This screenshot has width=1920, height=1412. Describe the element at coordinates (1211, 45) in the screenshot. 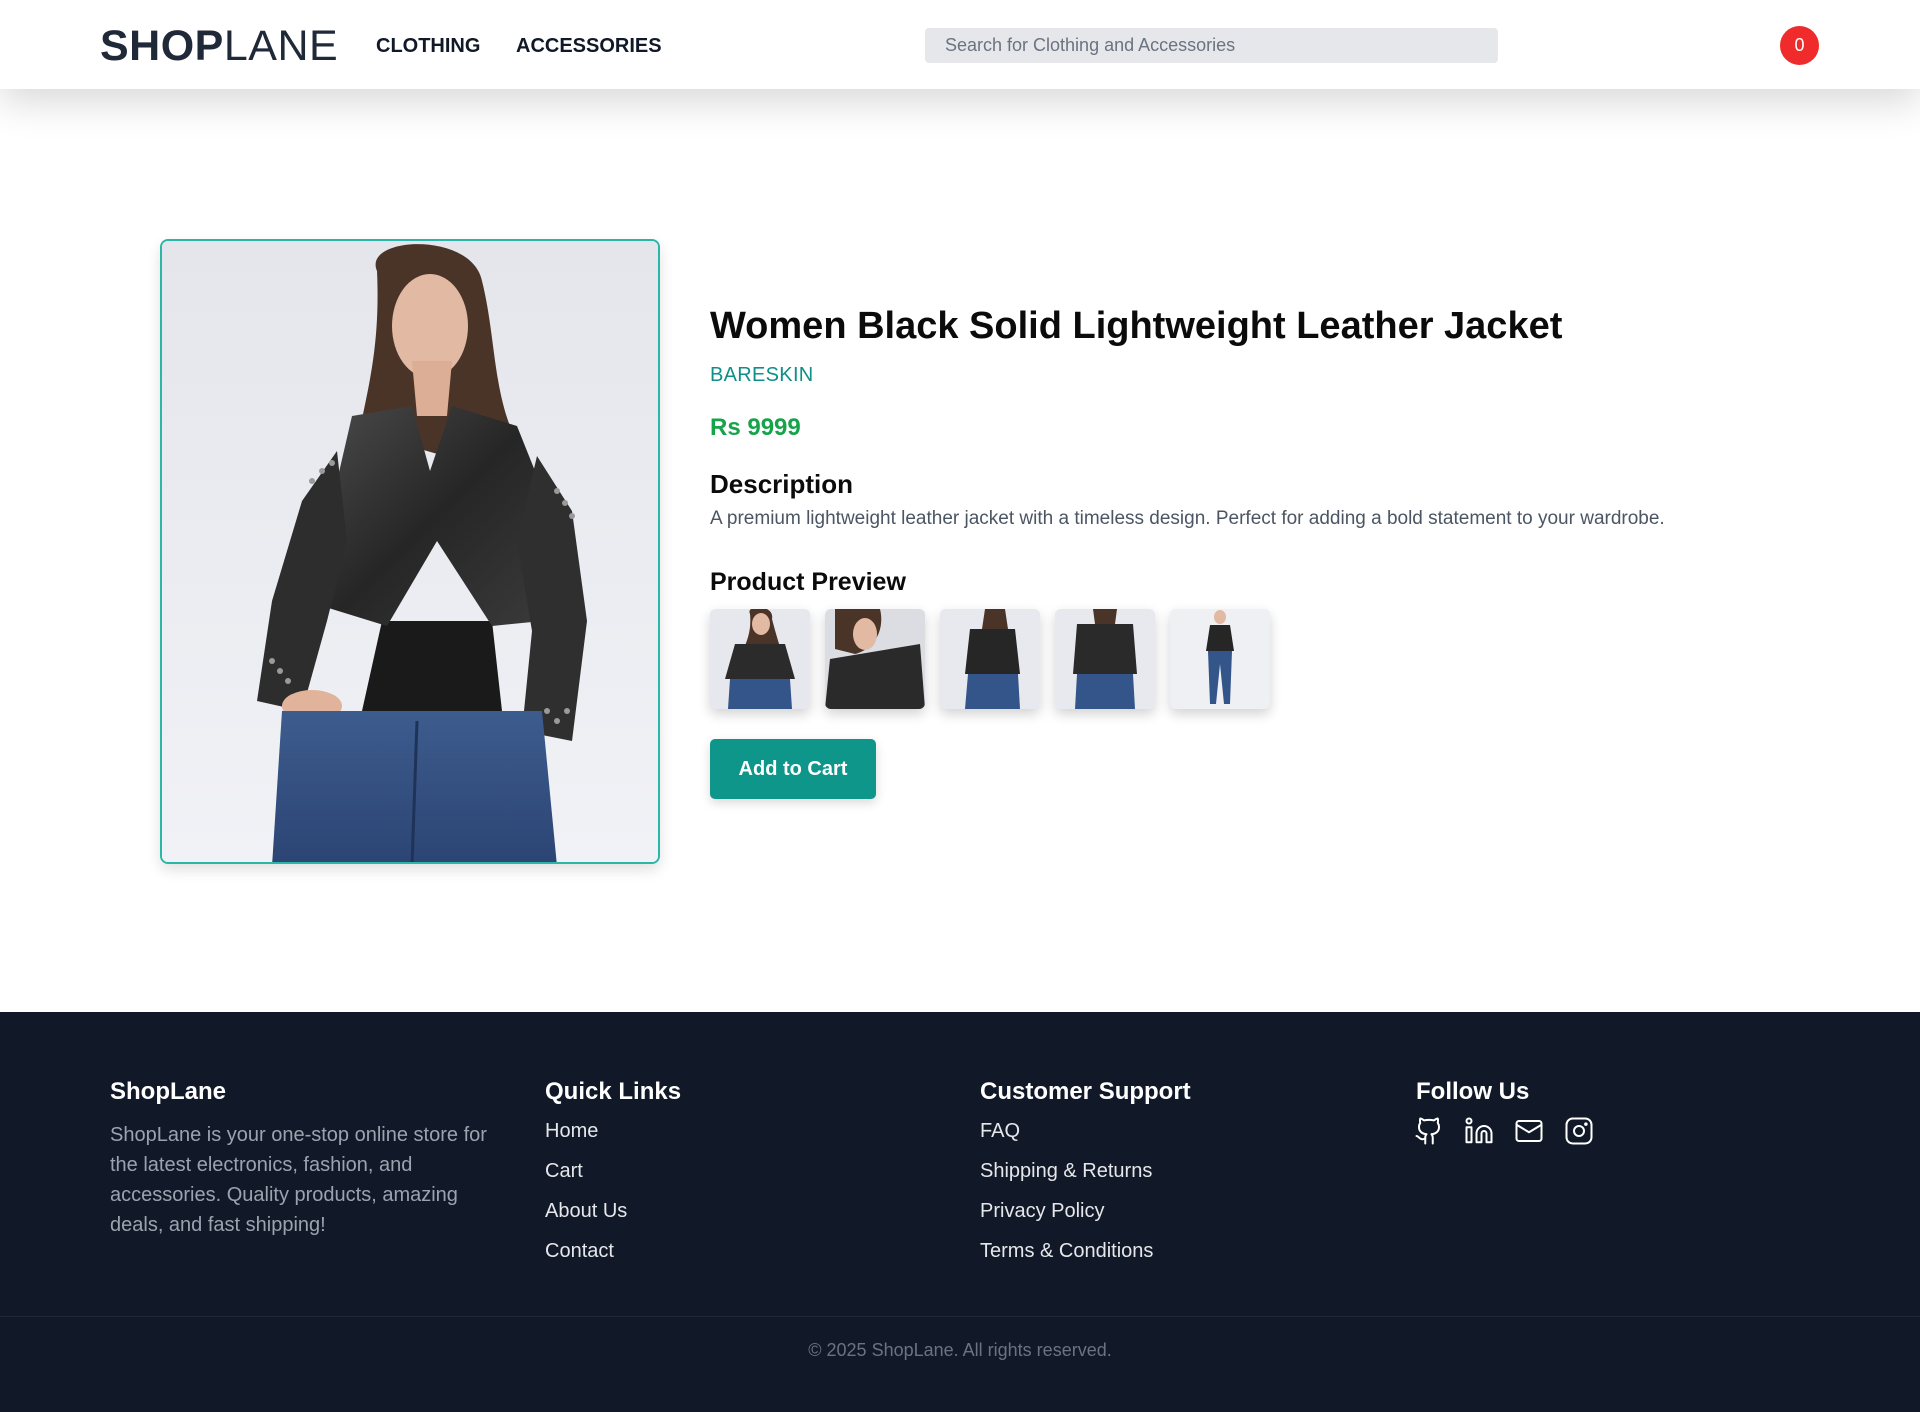

I see `search-input` at that location.